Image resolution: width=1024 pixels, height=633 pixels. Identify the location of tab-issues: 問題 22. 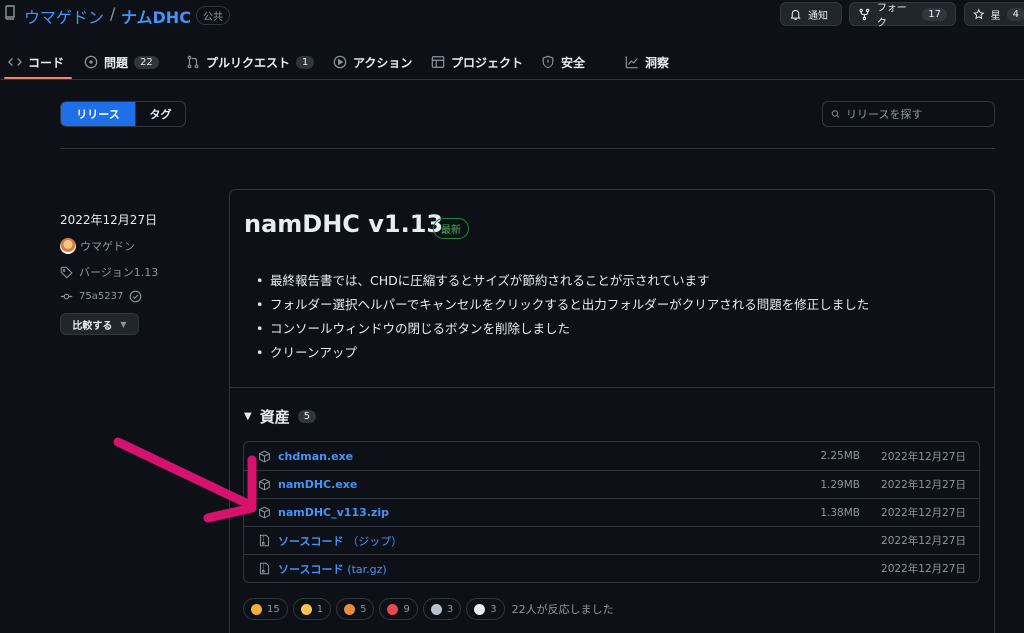
(121, 62).